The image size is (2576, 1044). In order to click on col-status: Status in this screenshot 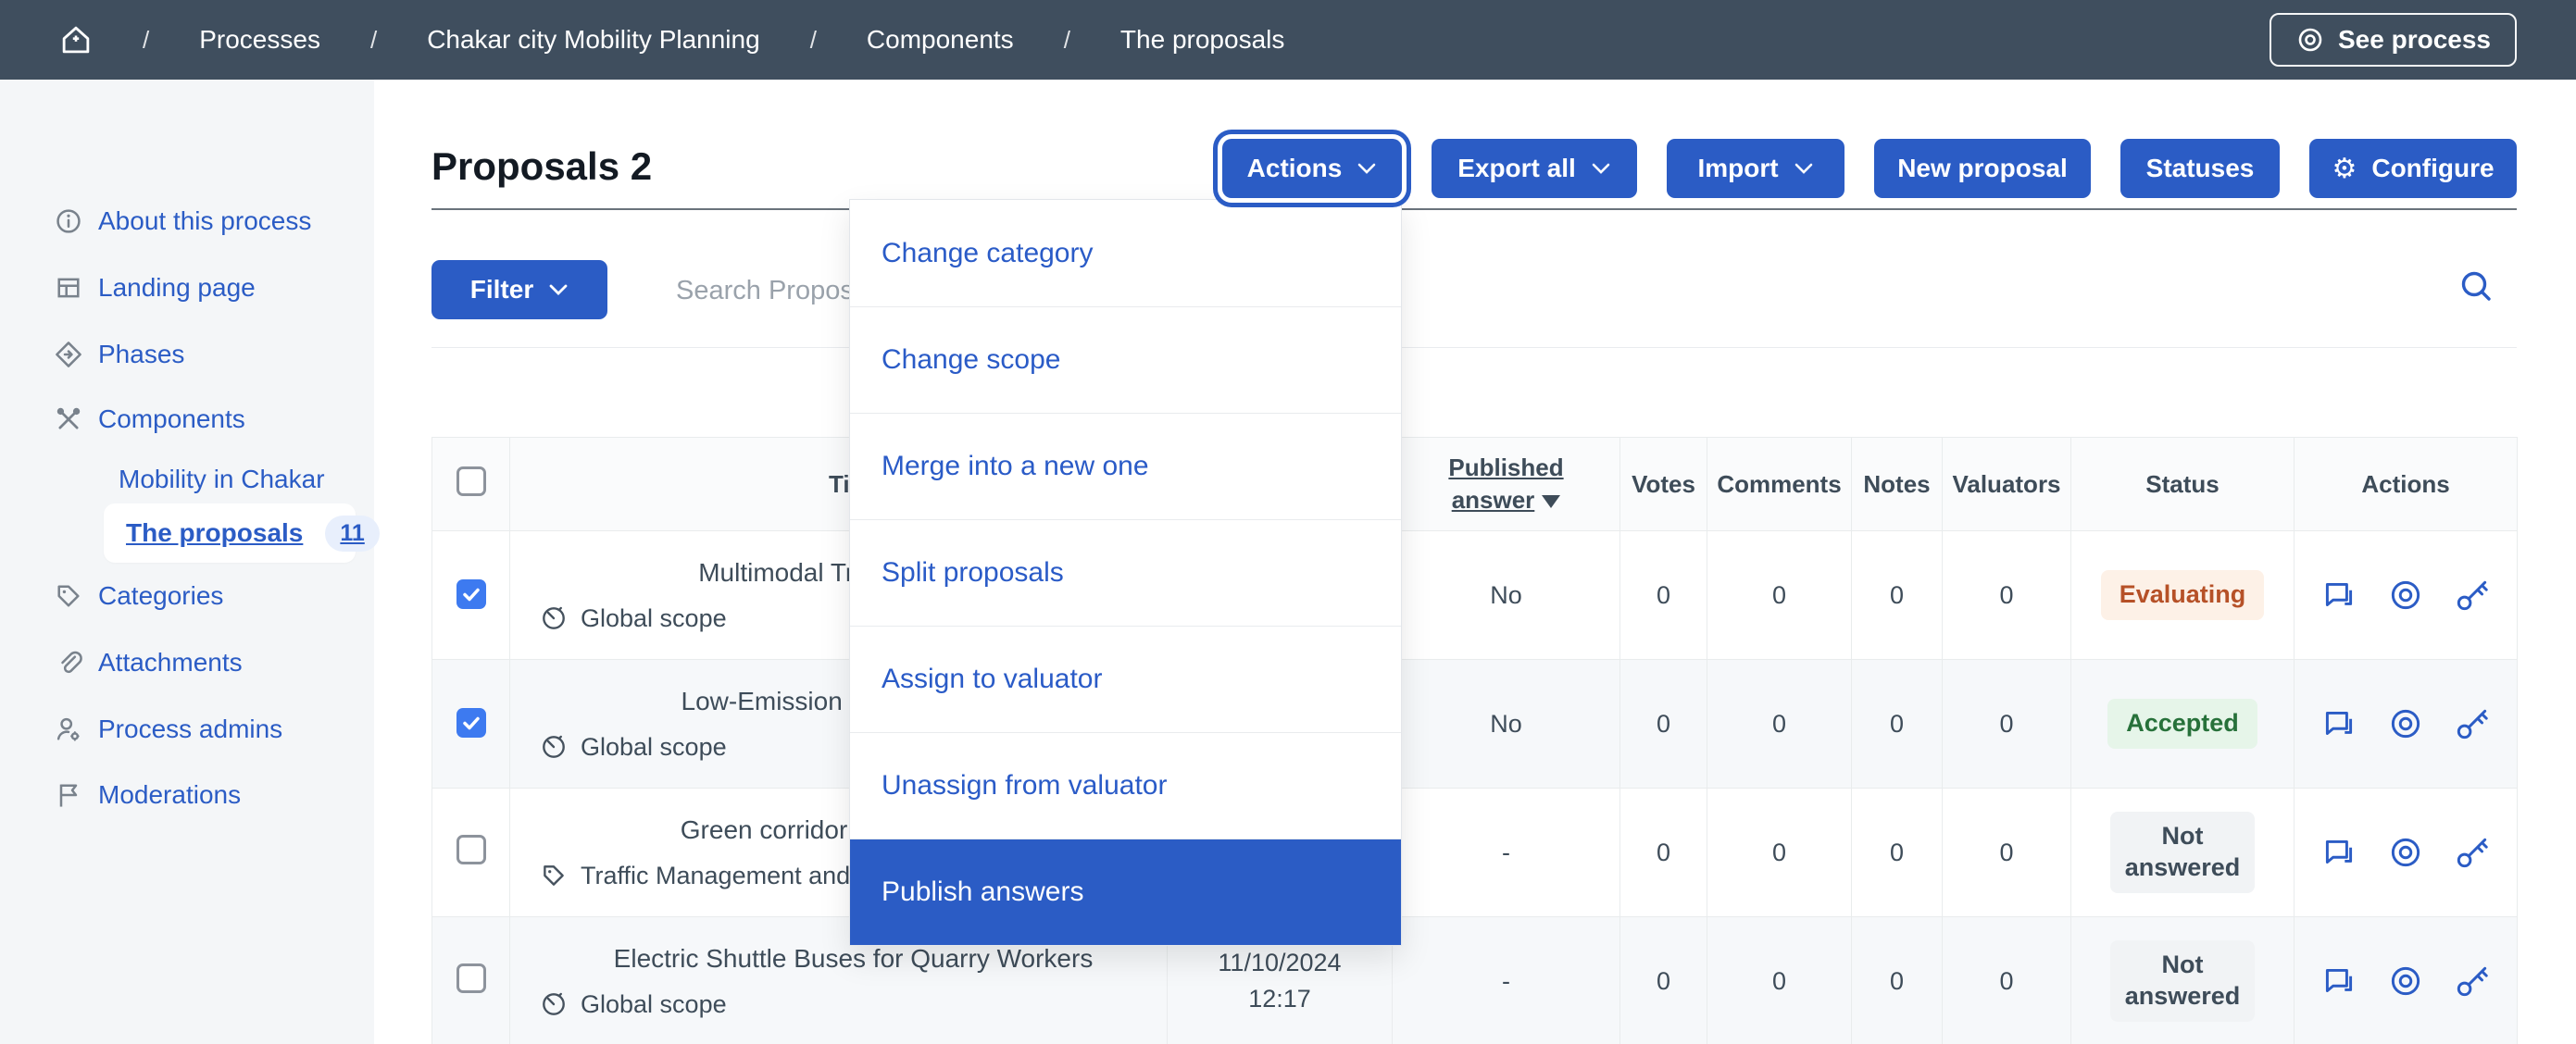, I will do `click(2183, 484)`.